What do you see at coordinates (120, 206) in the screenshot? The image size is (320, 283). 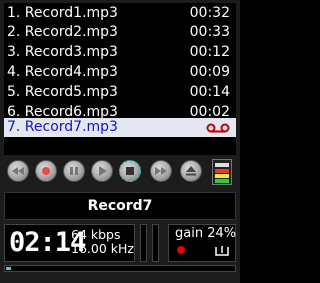 I see `now-playing-title: Record7` at bounding box center [120, 206].